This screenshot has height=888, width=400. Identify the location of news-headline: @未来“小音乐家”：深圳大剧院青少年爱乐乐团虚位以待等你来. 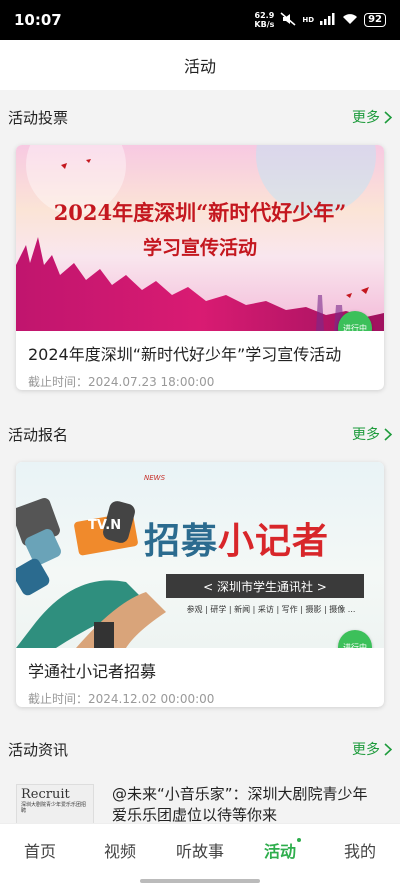
(240, 804).